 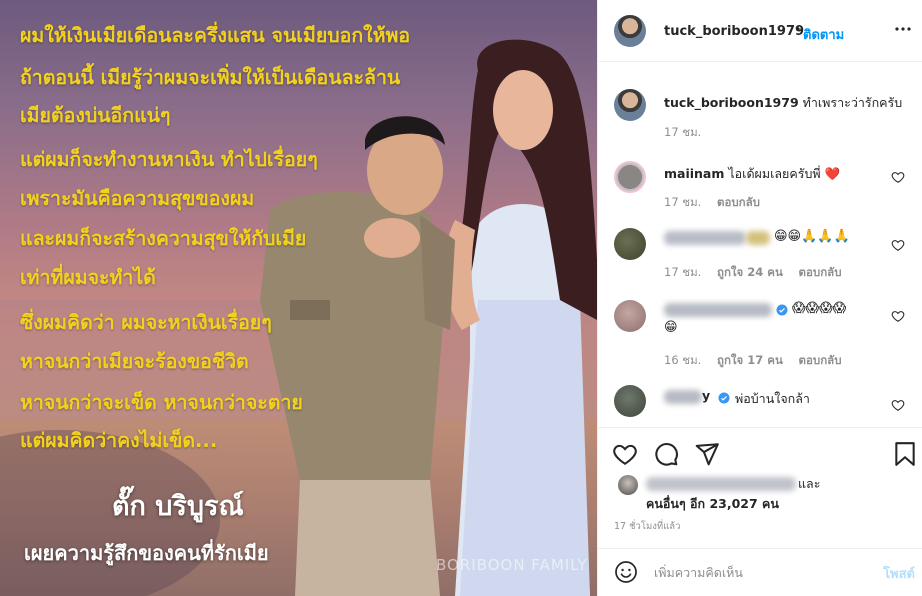 What do you see at coordinates (161, 402) in the screenshot?
I see `quote-line: หาจนกว่าจะเข็ด หาจนกว่าจะตาย` at bounding box center [161, 402].